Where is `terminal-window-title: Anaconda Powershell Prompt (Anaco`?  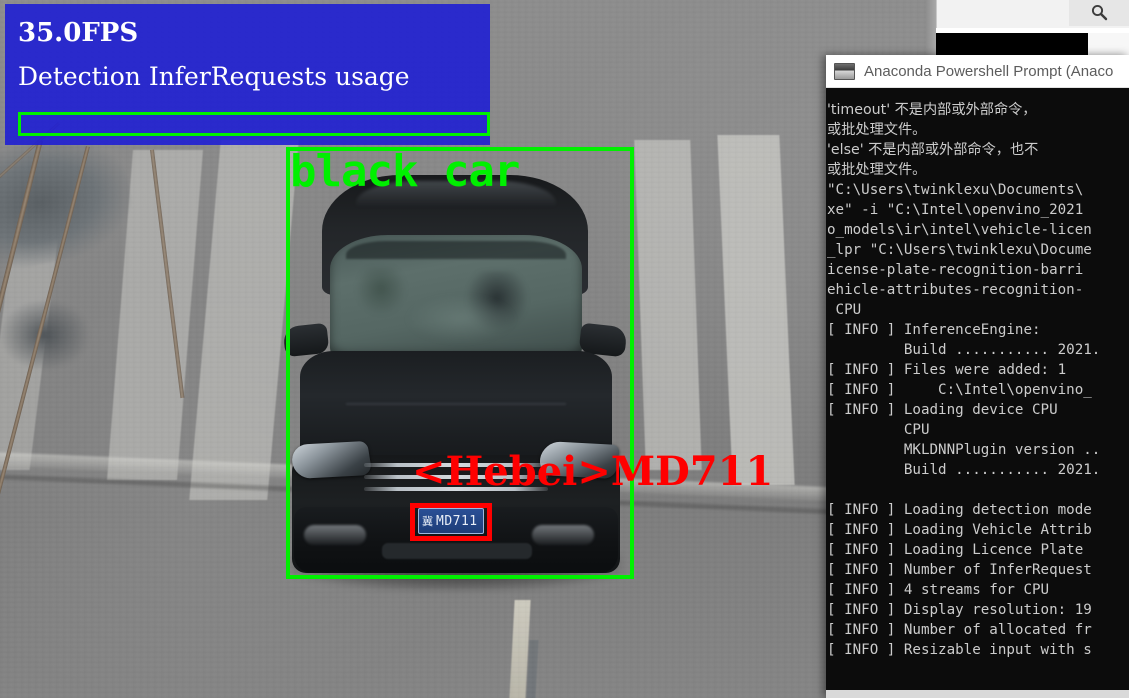 terminal-window-title: Anaconda Powershell Prompt (Anaco is located at coordinates (989, 71).